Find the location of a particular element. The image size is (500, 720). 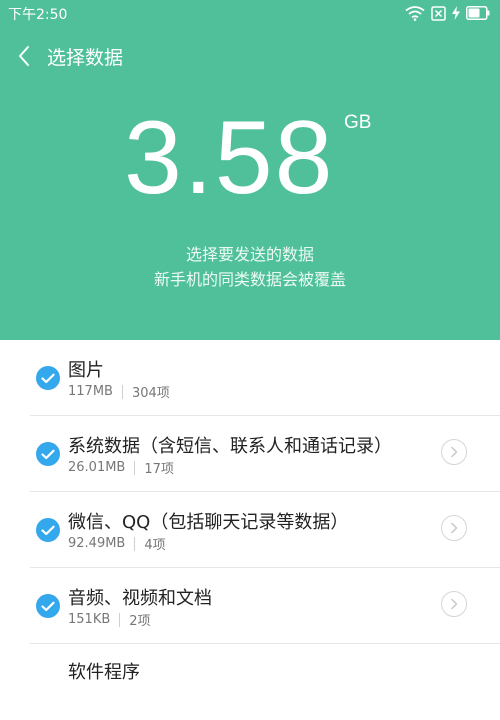

back-button is located at coordinates (24, 56).